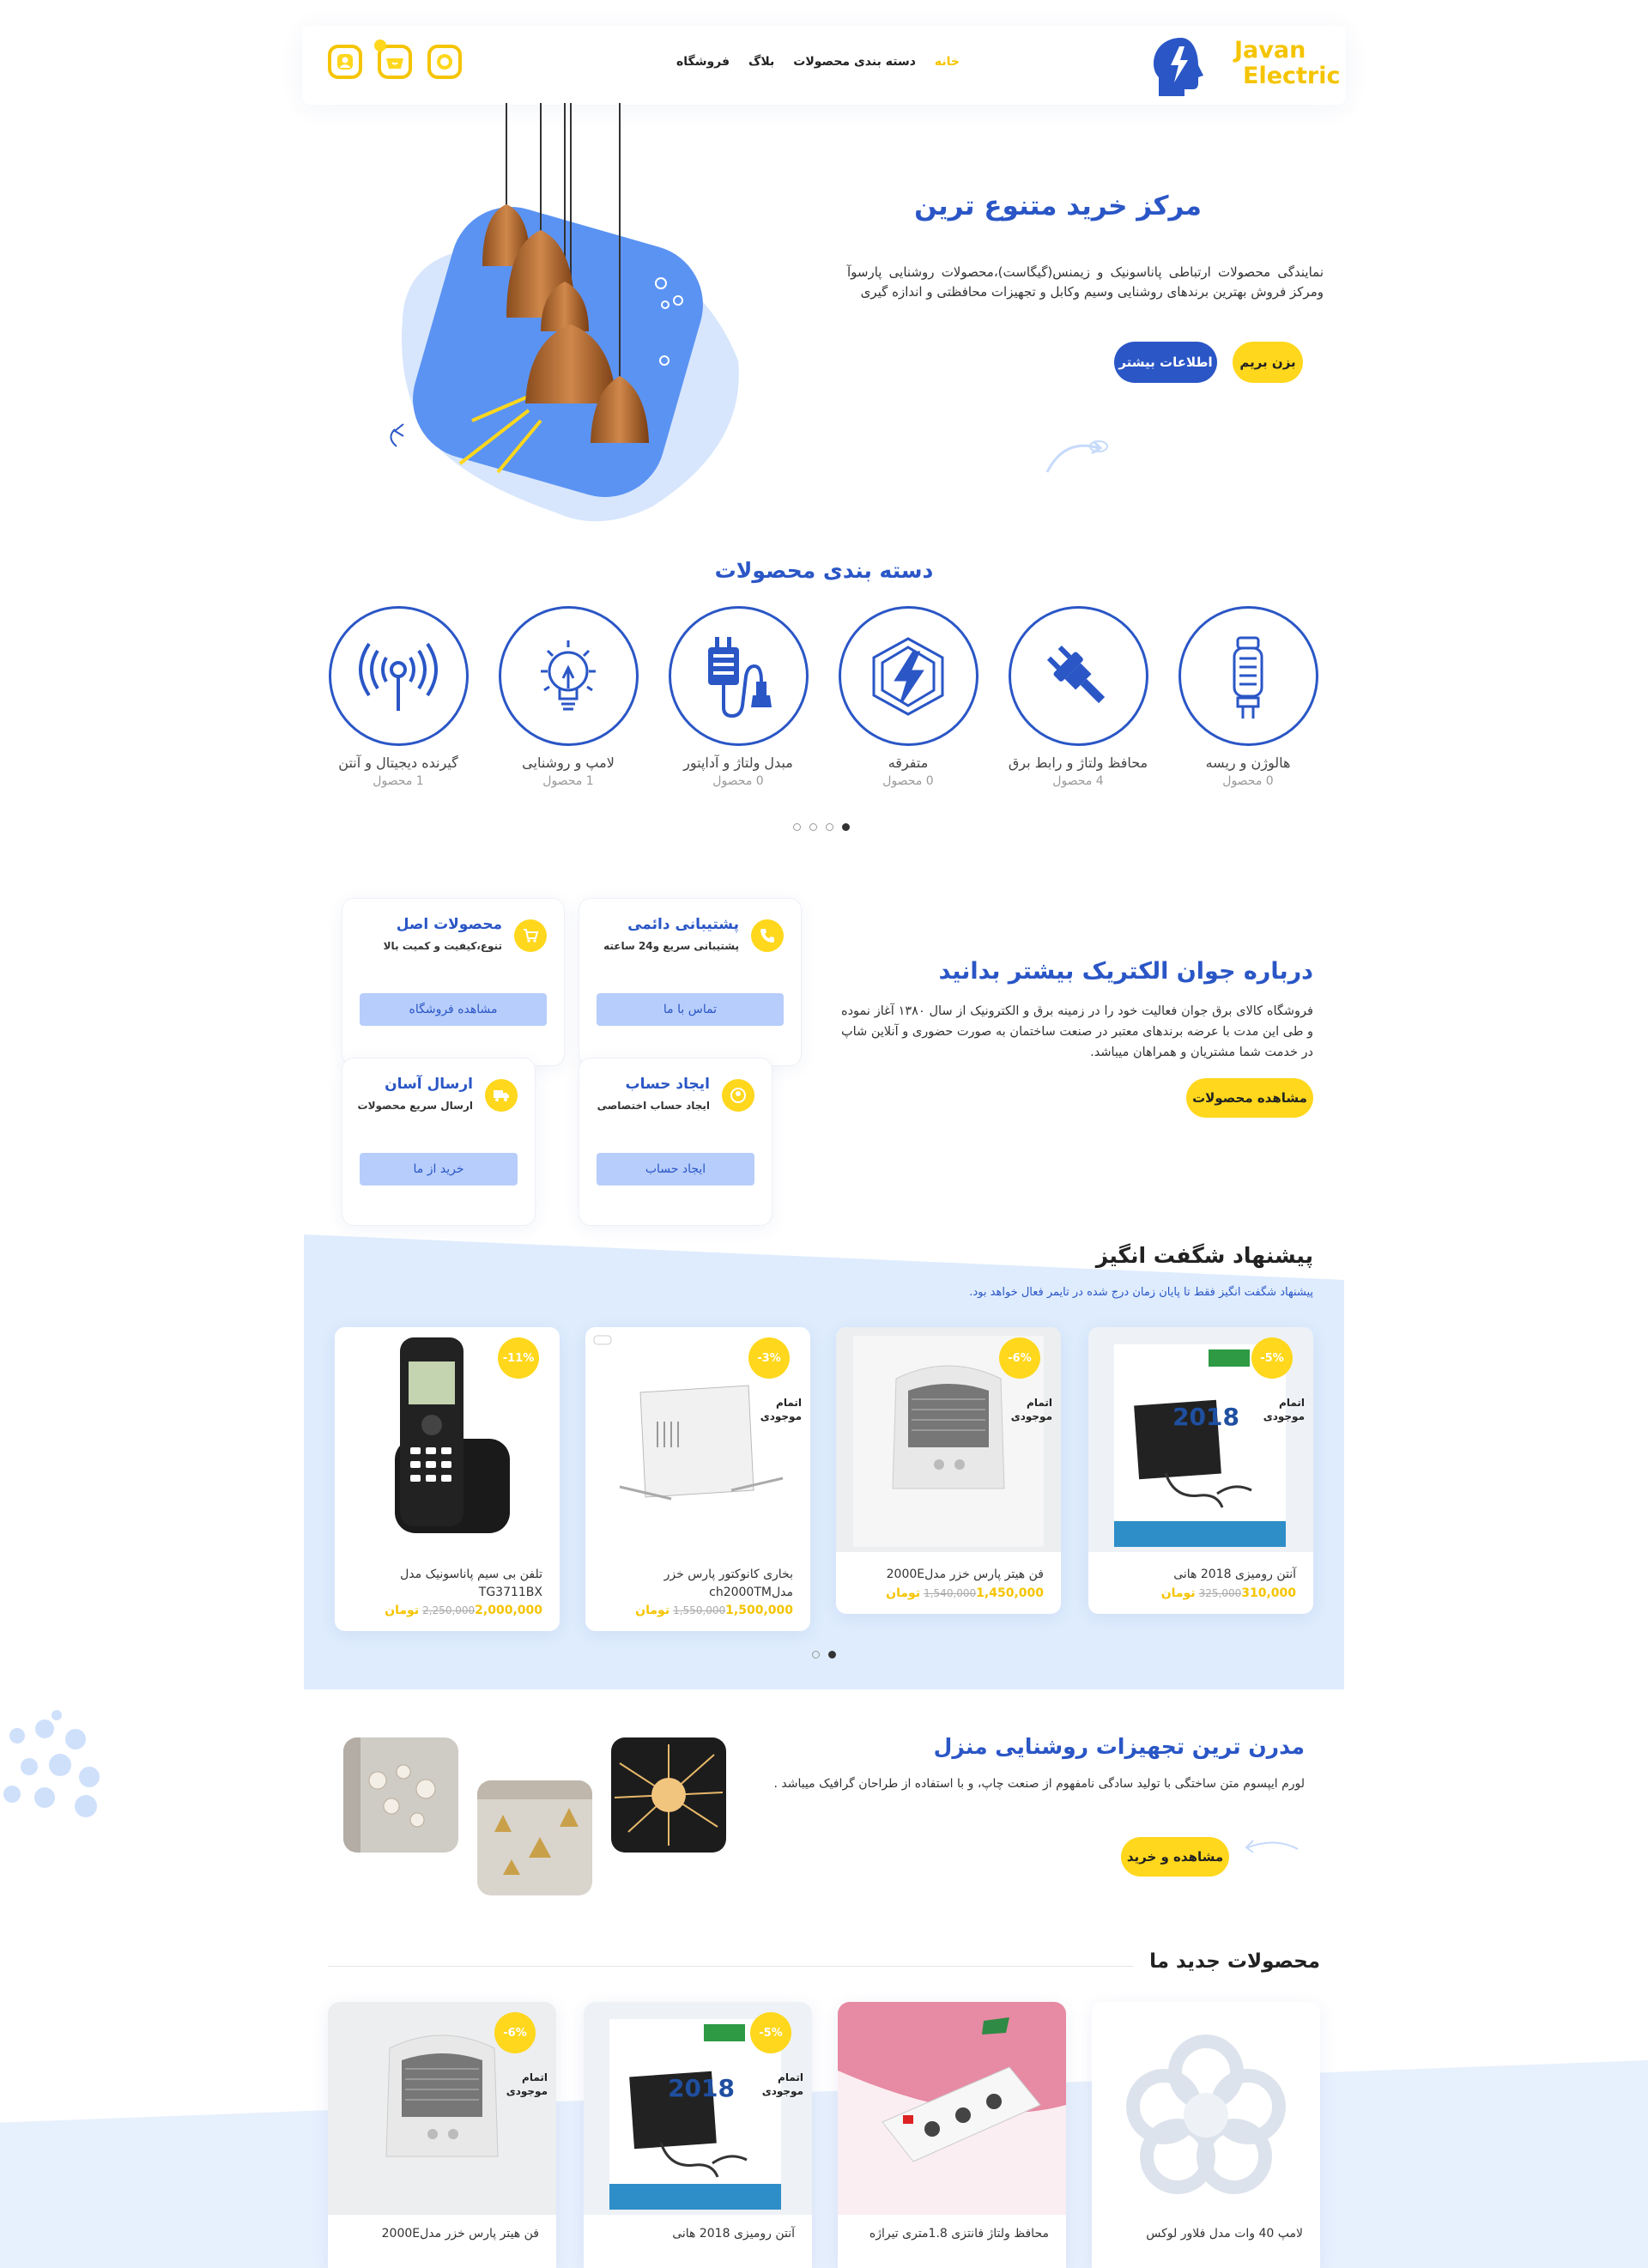 The image size is (1648, 2268). What do you see at coordinates (1165, 362) in the screenshot?
I see `more-info-button: اطلاعات بیشتر` at bounding box center [1165, 362].